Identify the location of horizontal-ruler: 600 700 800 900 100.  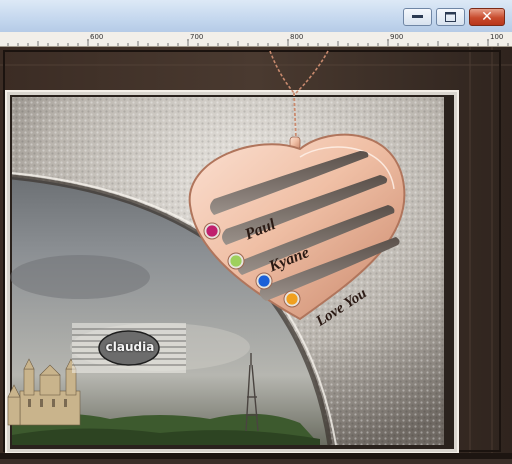
(256, 39).